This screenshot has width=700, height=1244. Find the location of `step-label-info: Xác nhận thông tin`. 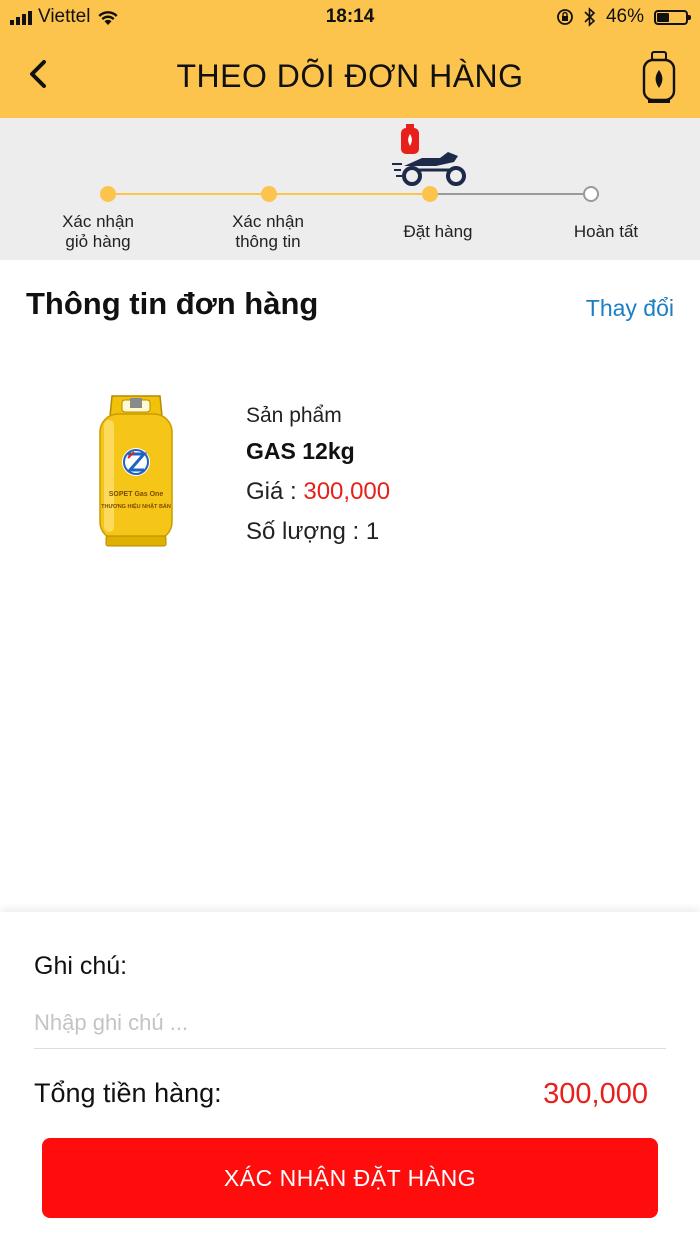

step-label-info: Xác nhận thông tin is located at coordinates (268, 232).